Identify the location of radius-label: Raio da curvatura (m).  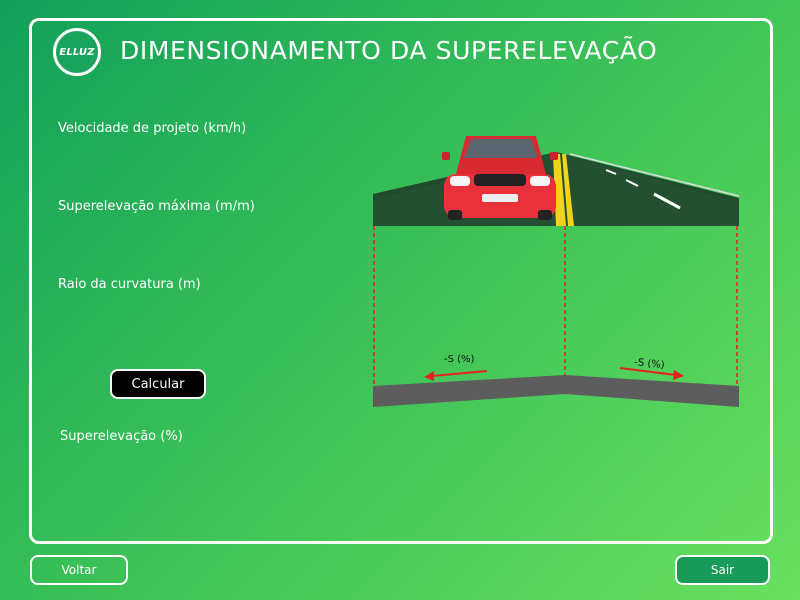
(129, 284).